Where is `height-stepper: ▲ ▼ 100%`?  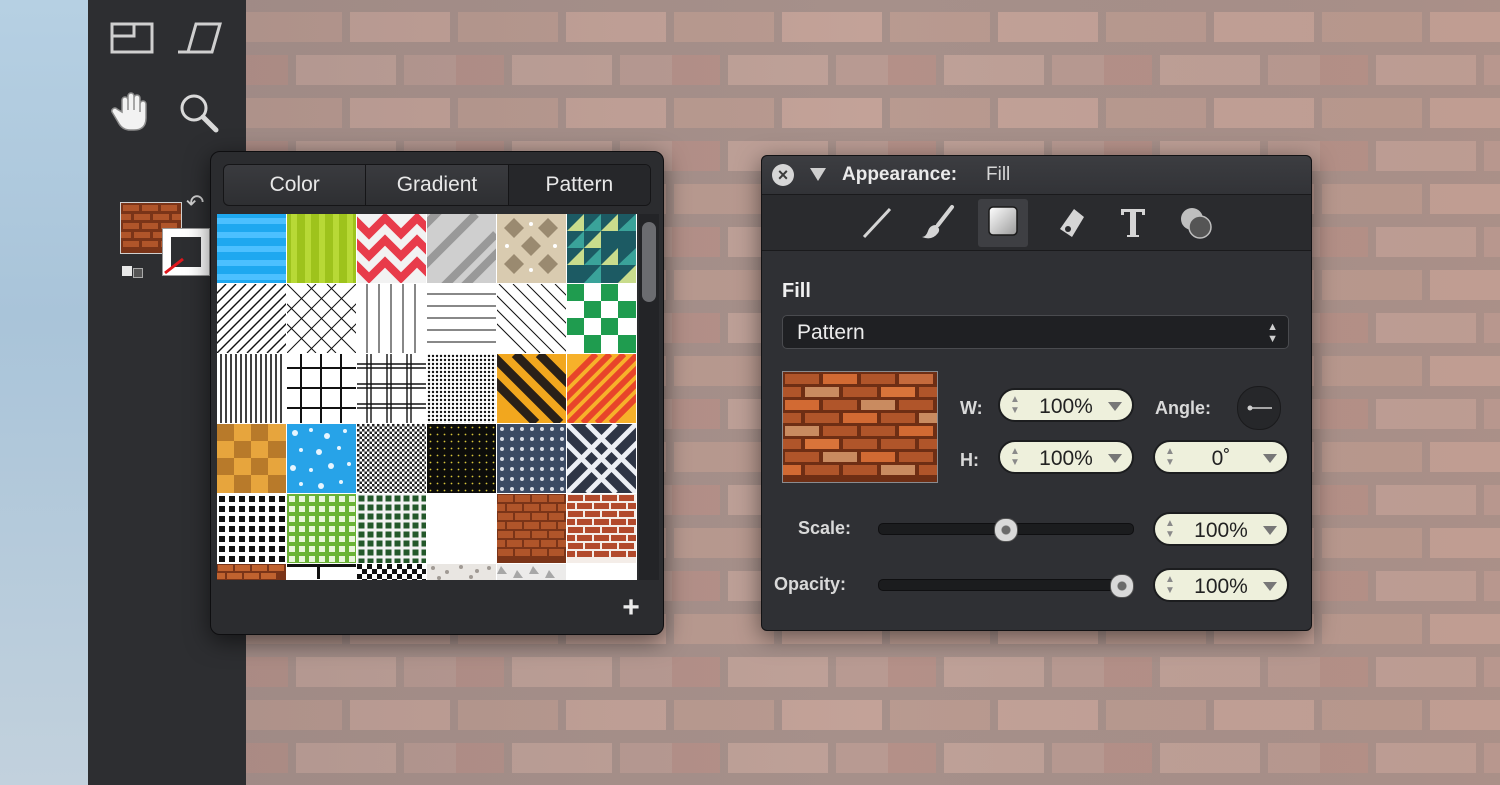 height-stepper: ▲ ▼ 100% is located at coordinates (1066, 457).